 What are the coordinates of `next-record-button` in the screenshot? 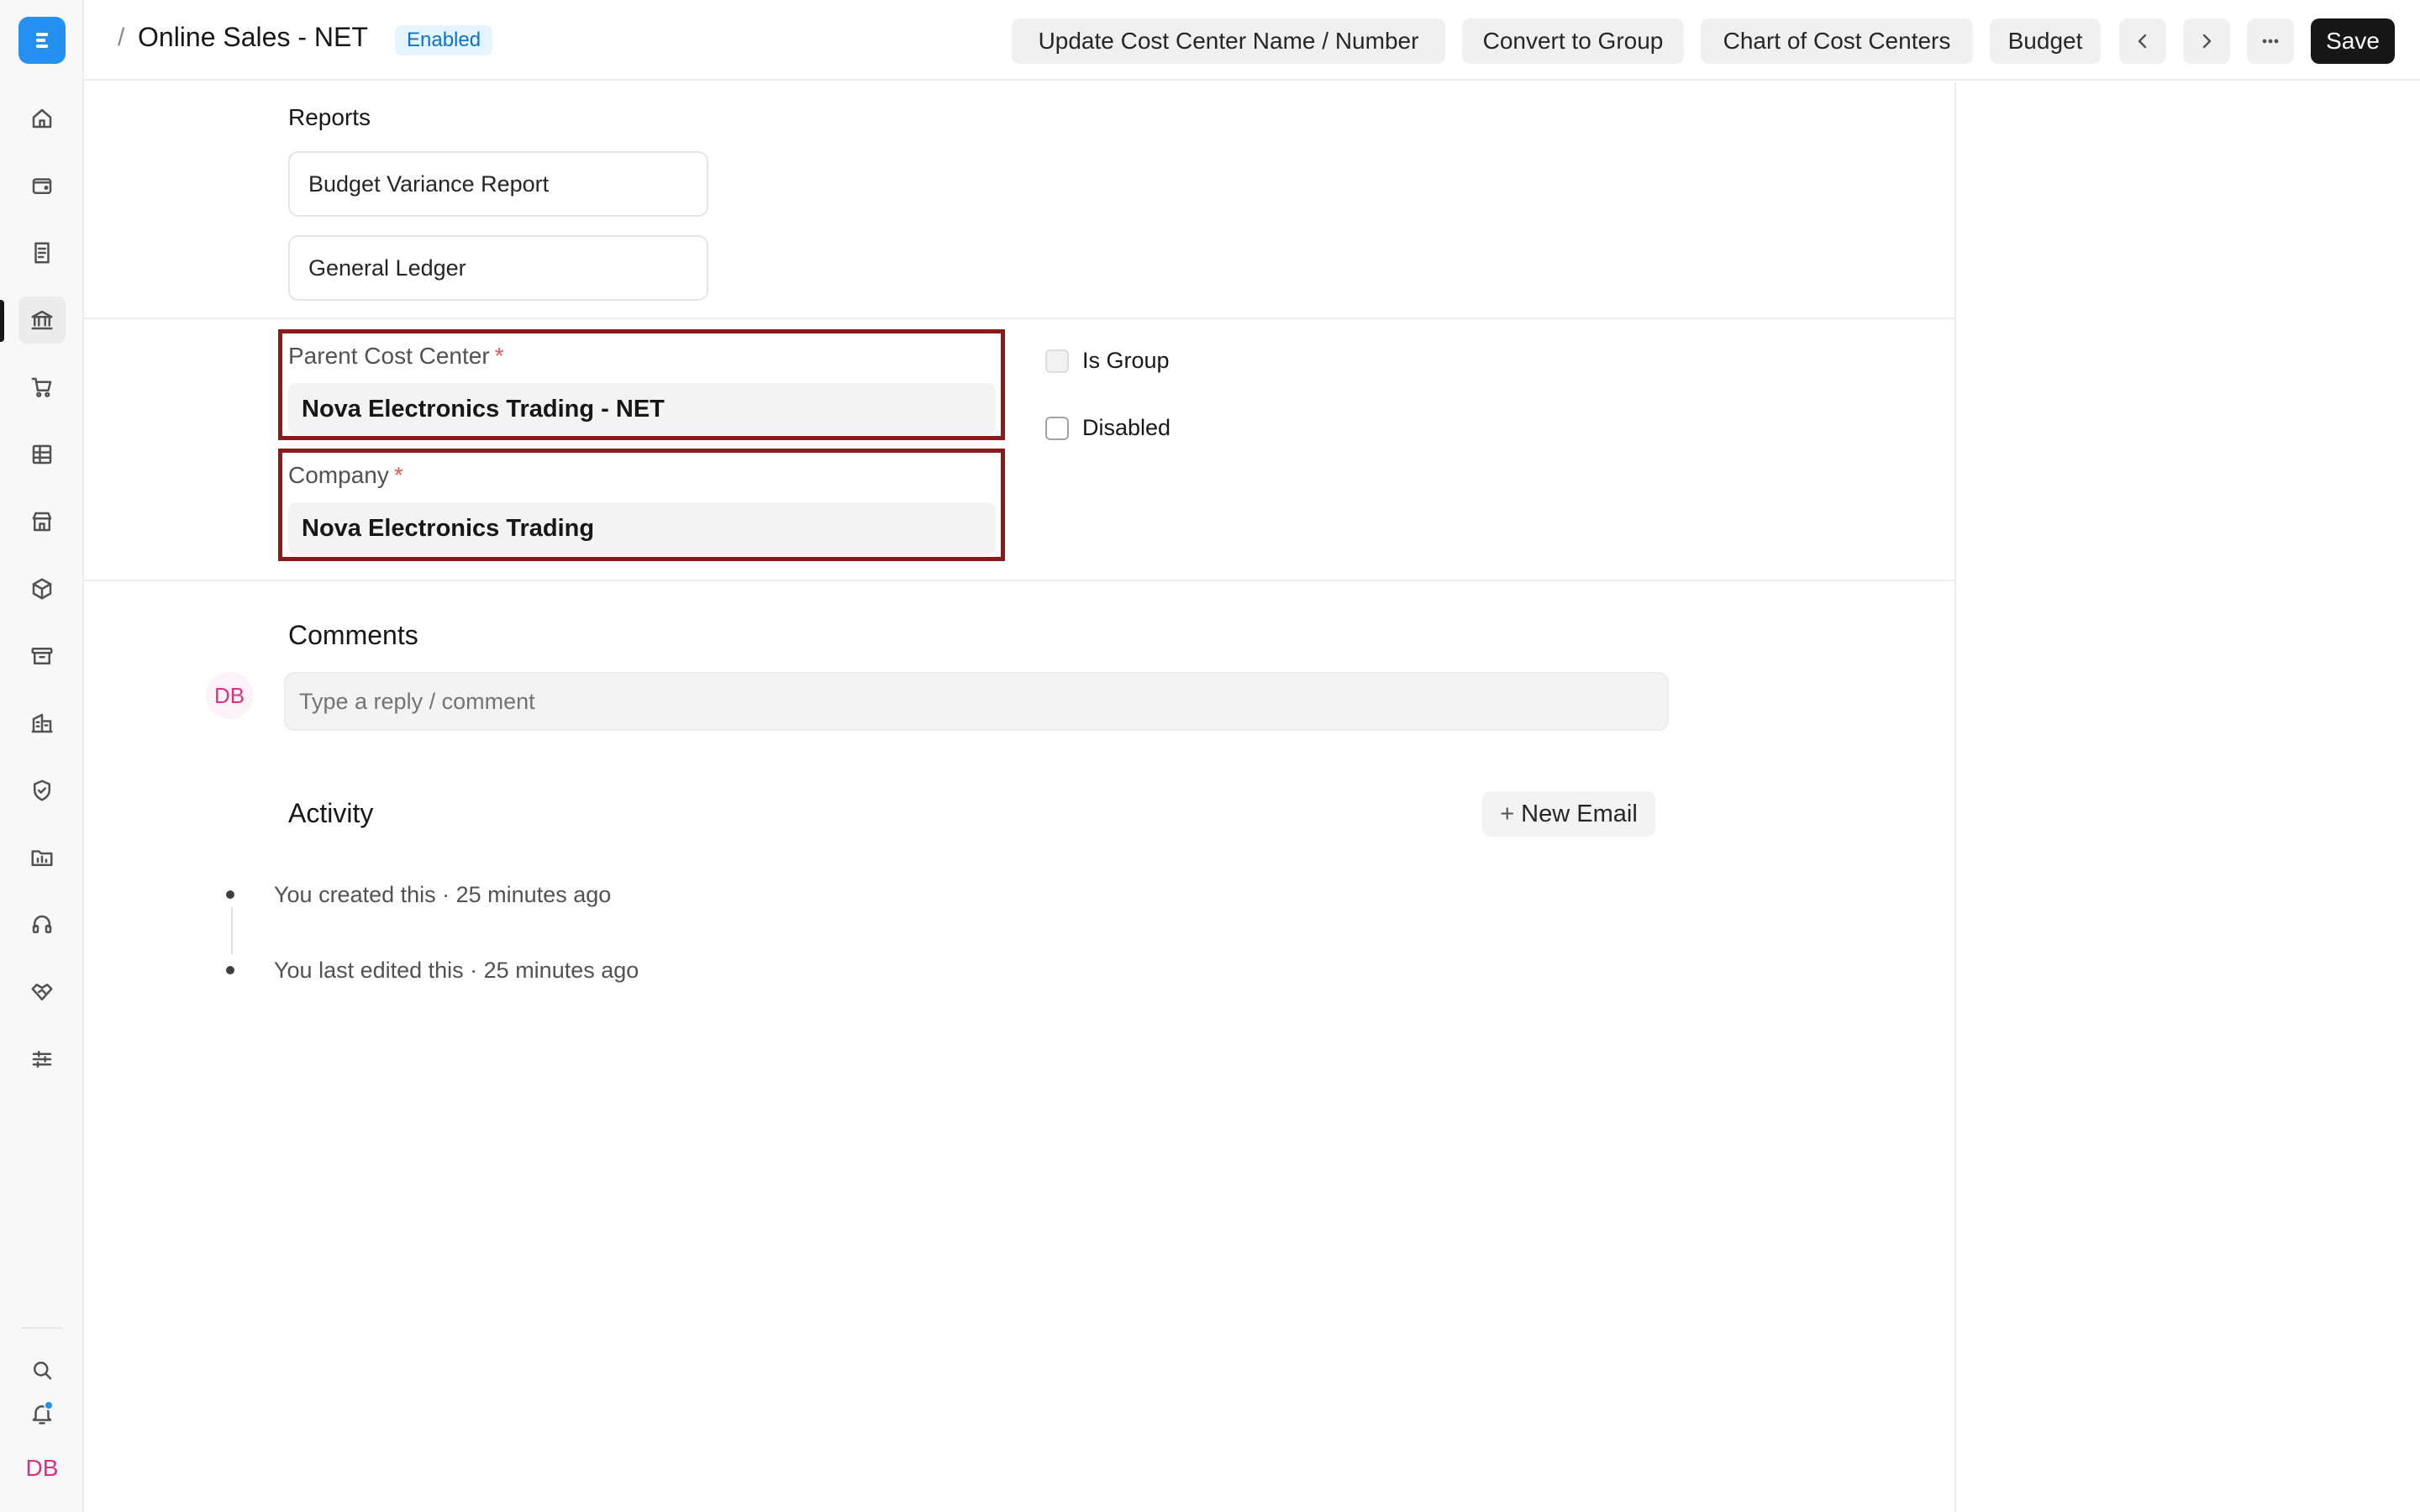 It's located at (2207, 41).